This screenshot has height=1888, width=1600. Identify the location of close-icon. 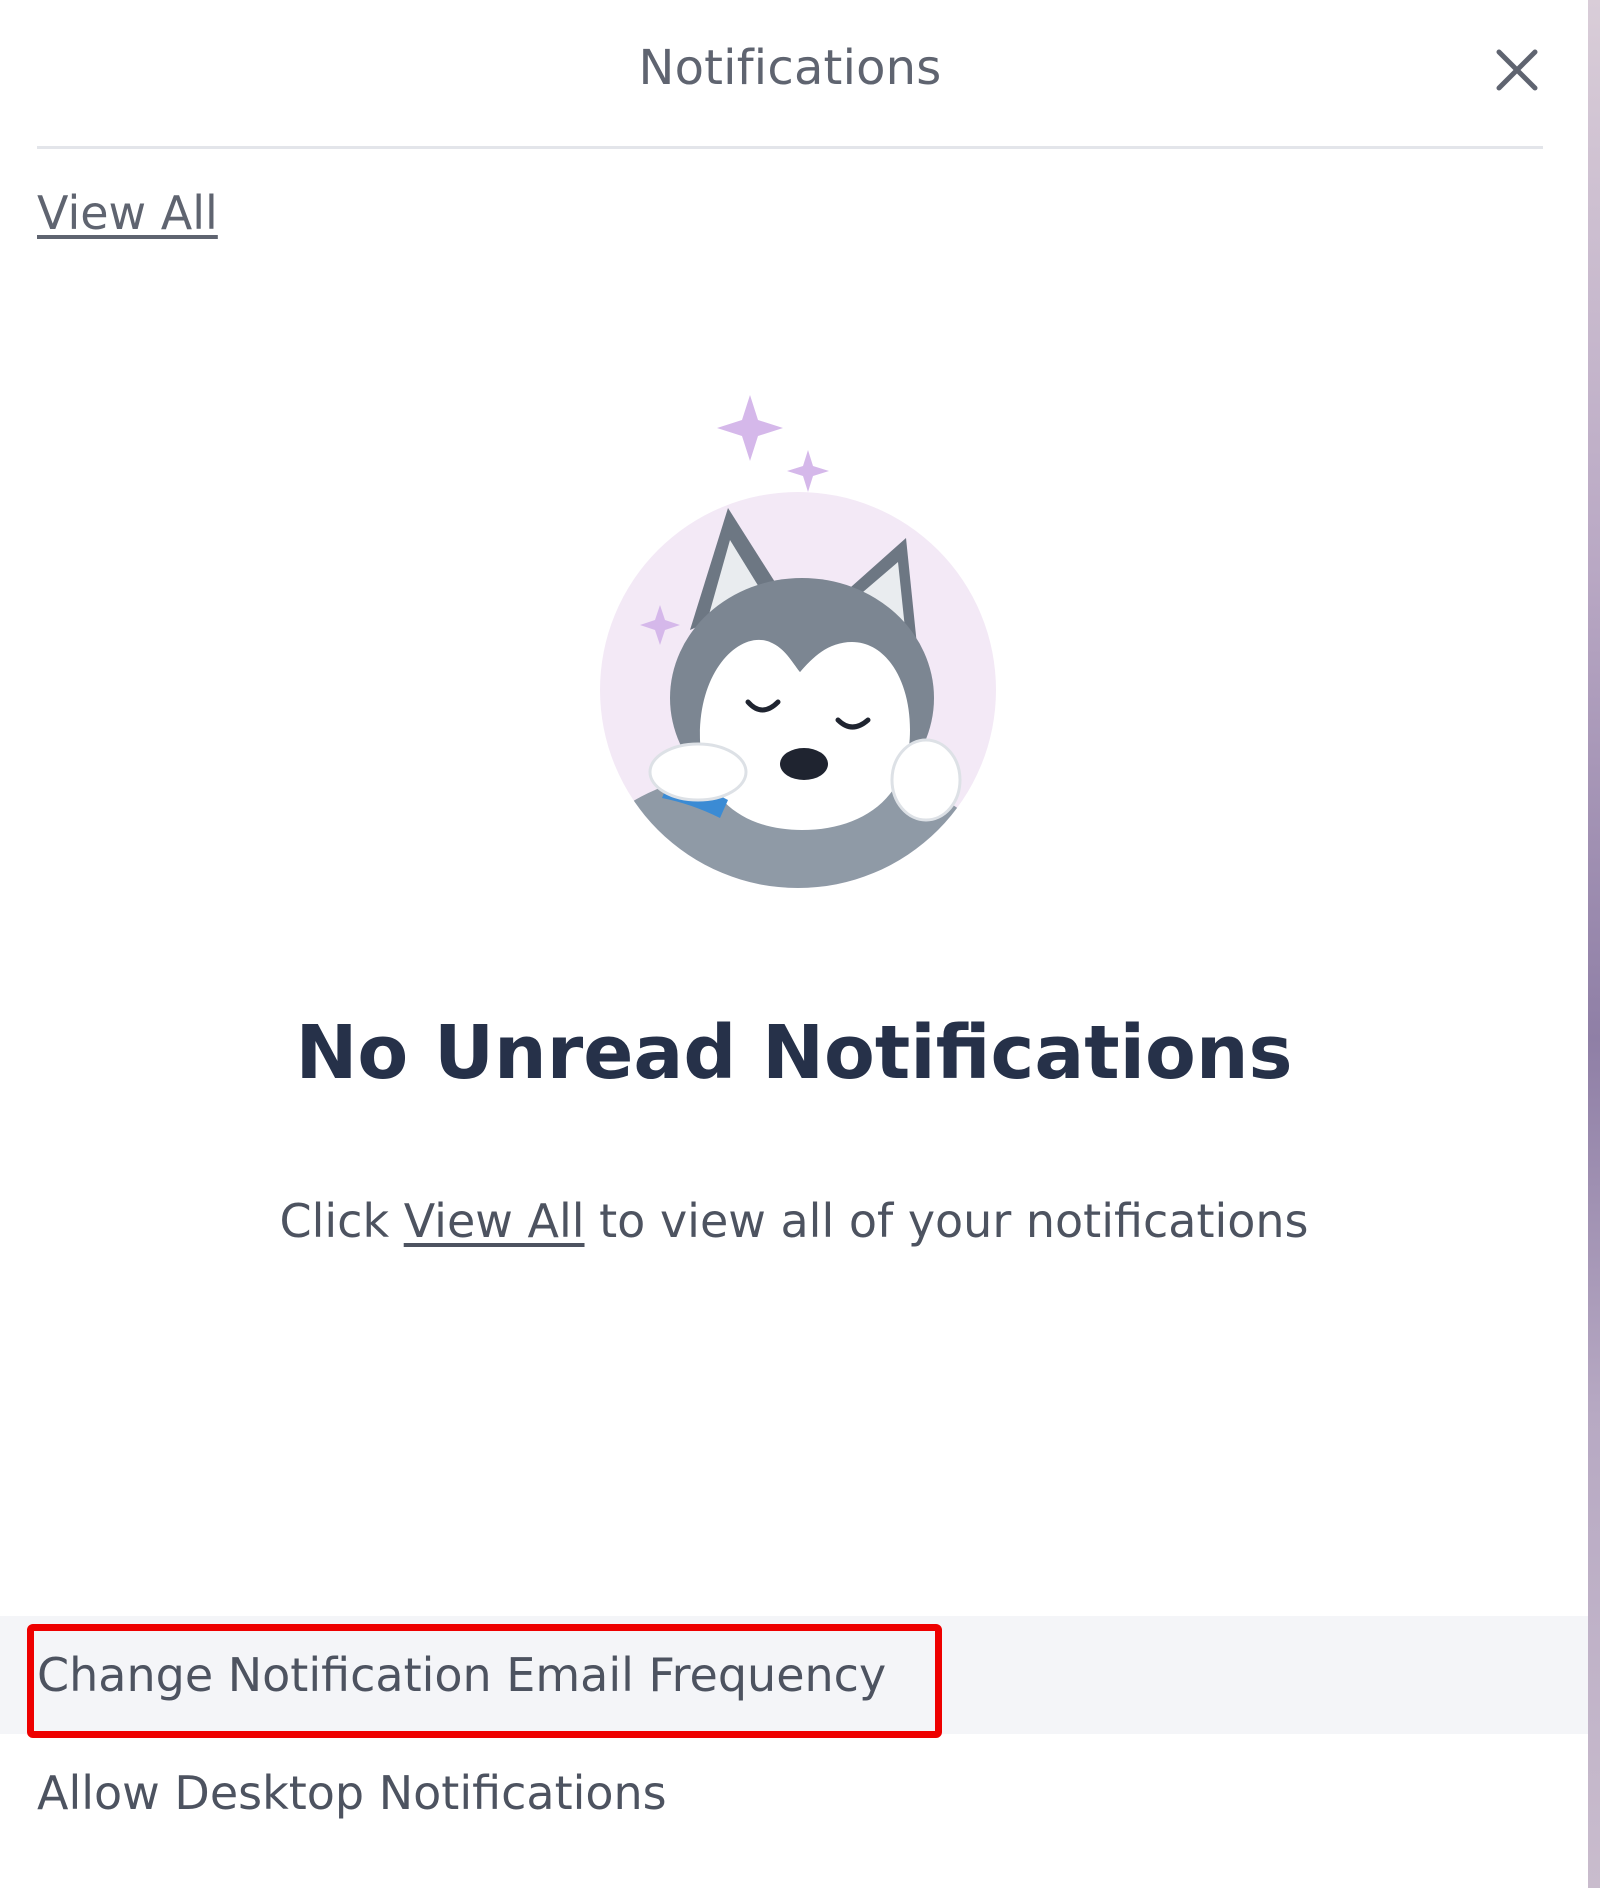
(1517, 70).